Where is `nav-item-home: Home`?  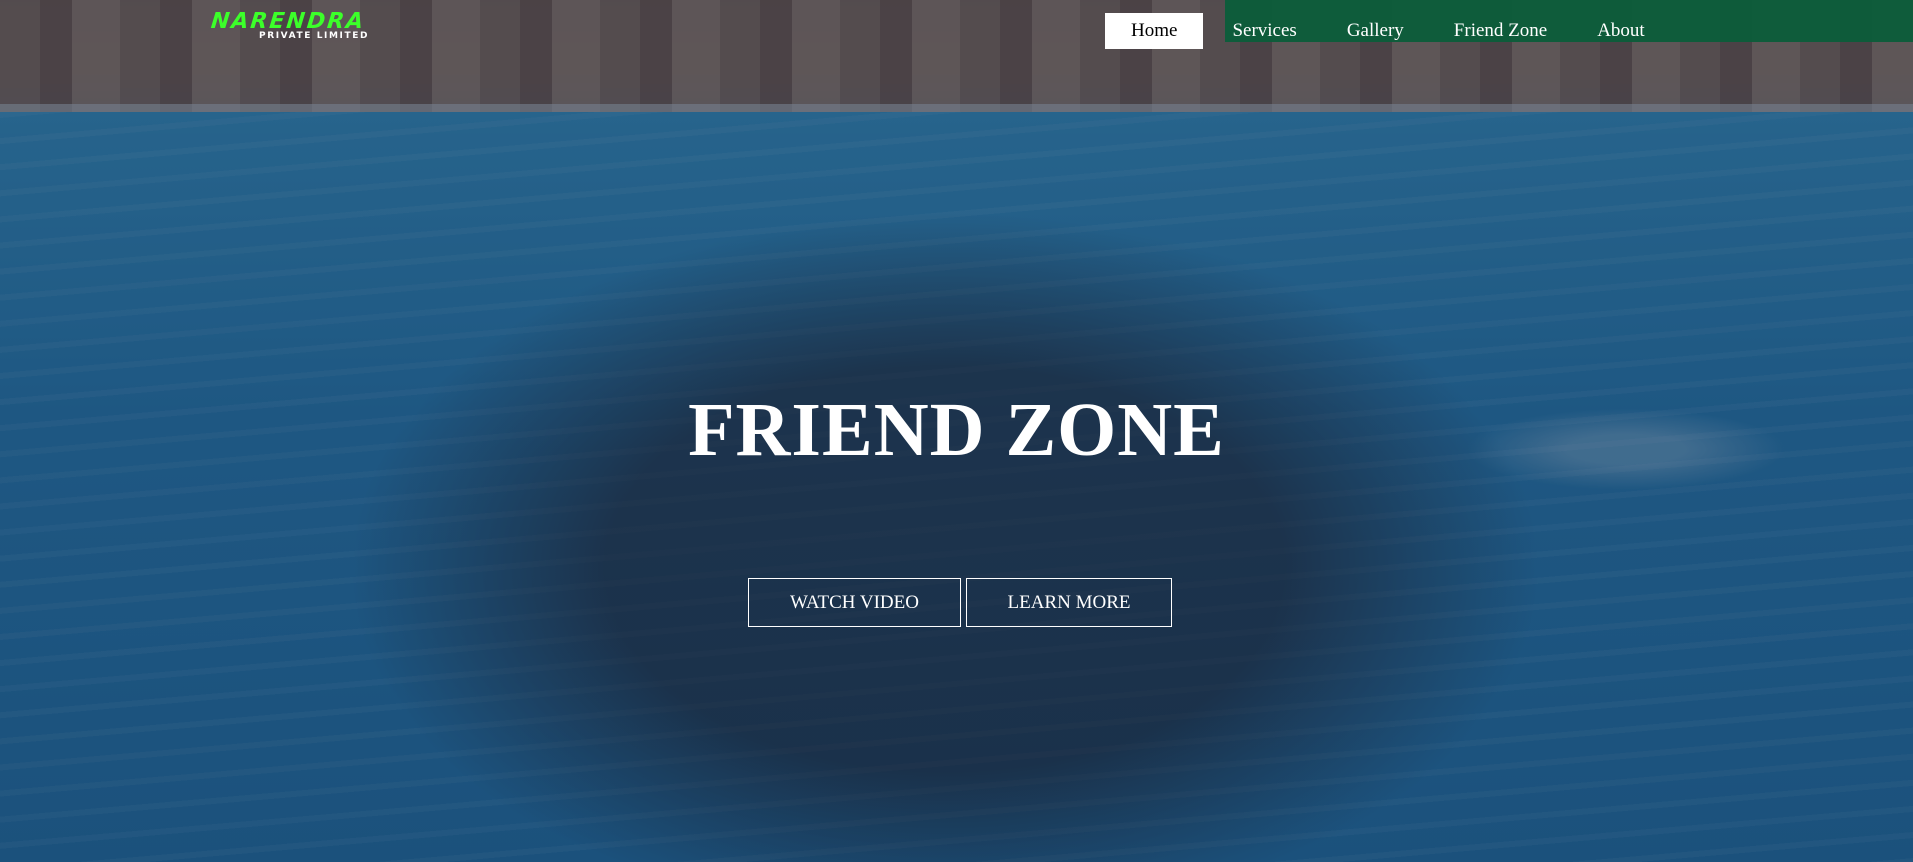 nav-item-home: Home is located at coordinates (1154, 31).